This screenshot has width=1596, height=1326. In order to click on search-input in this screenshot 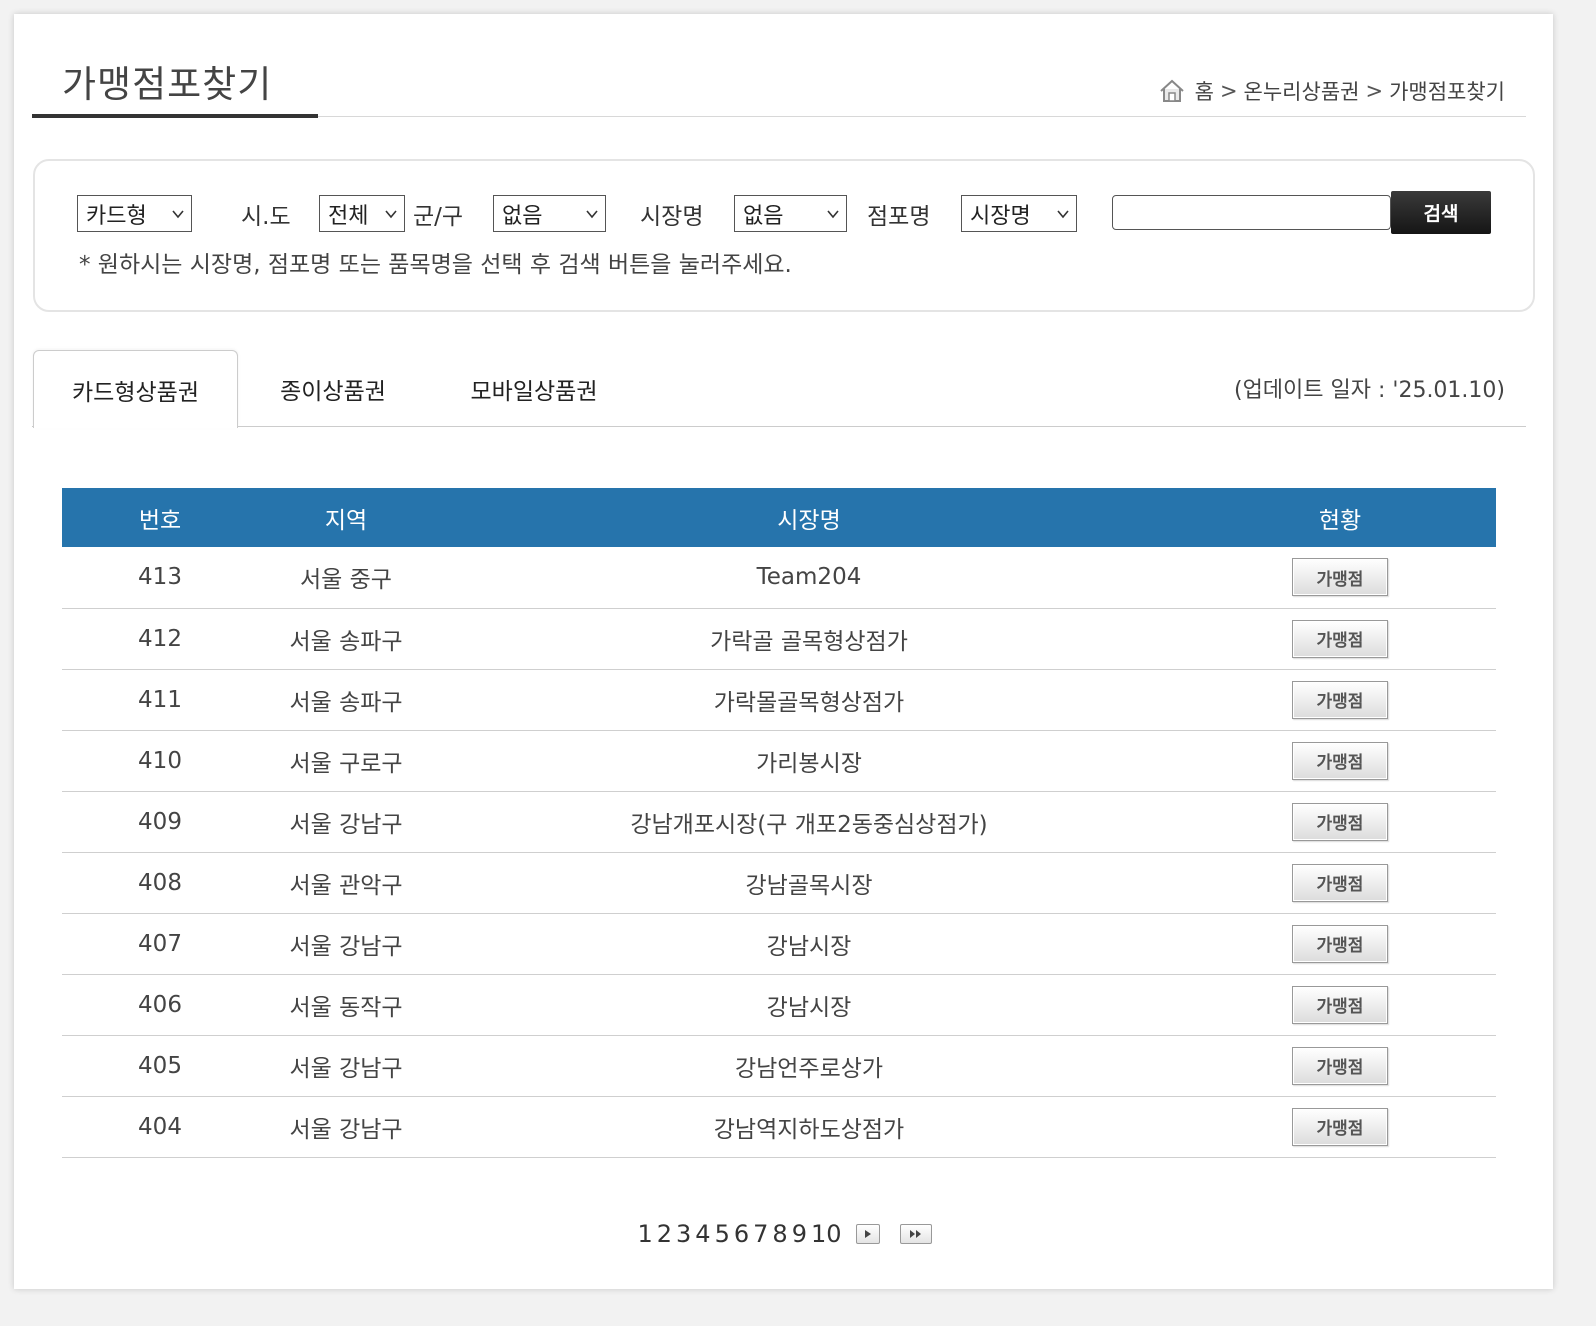, I will do `click(1251, 212)`.